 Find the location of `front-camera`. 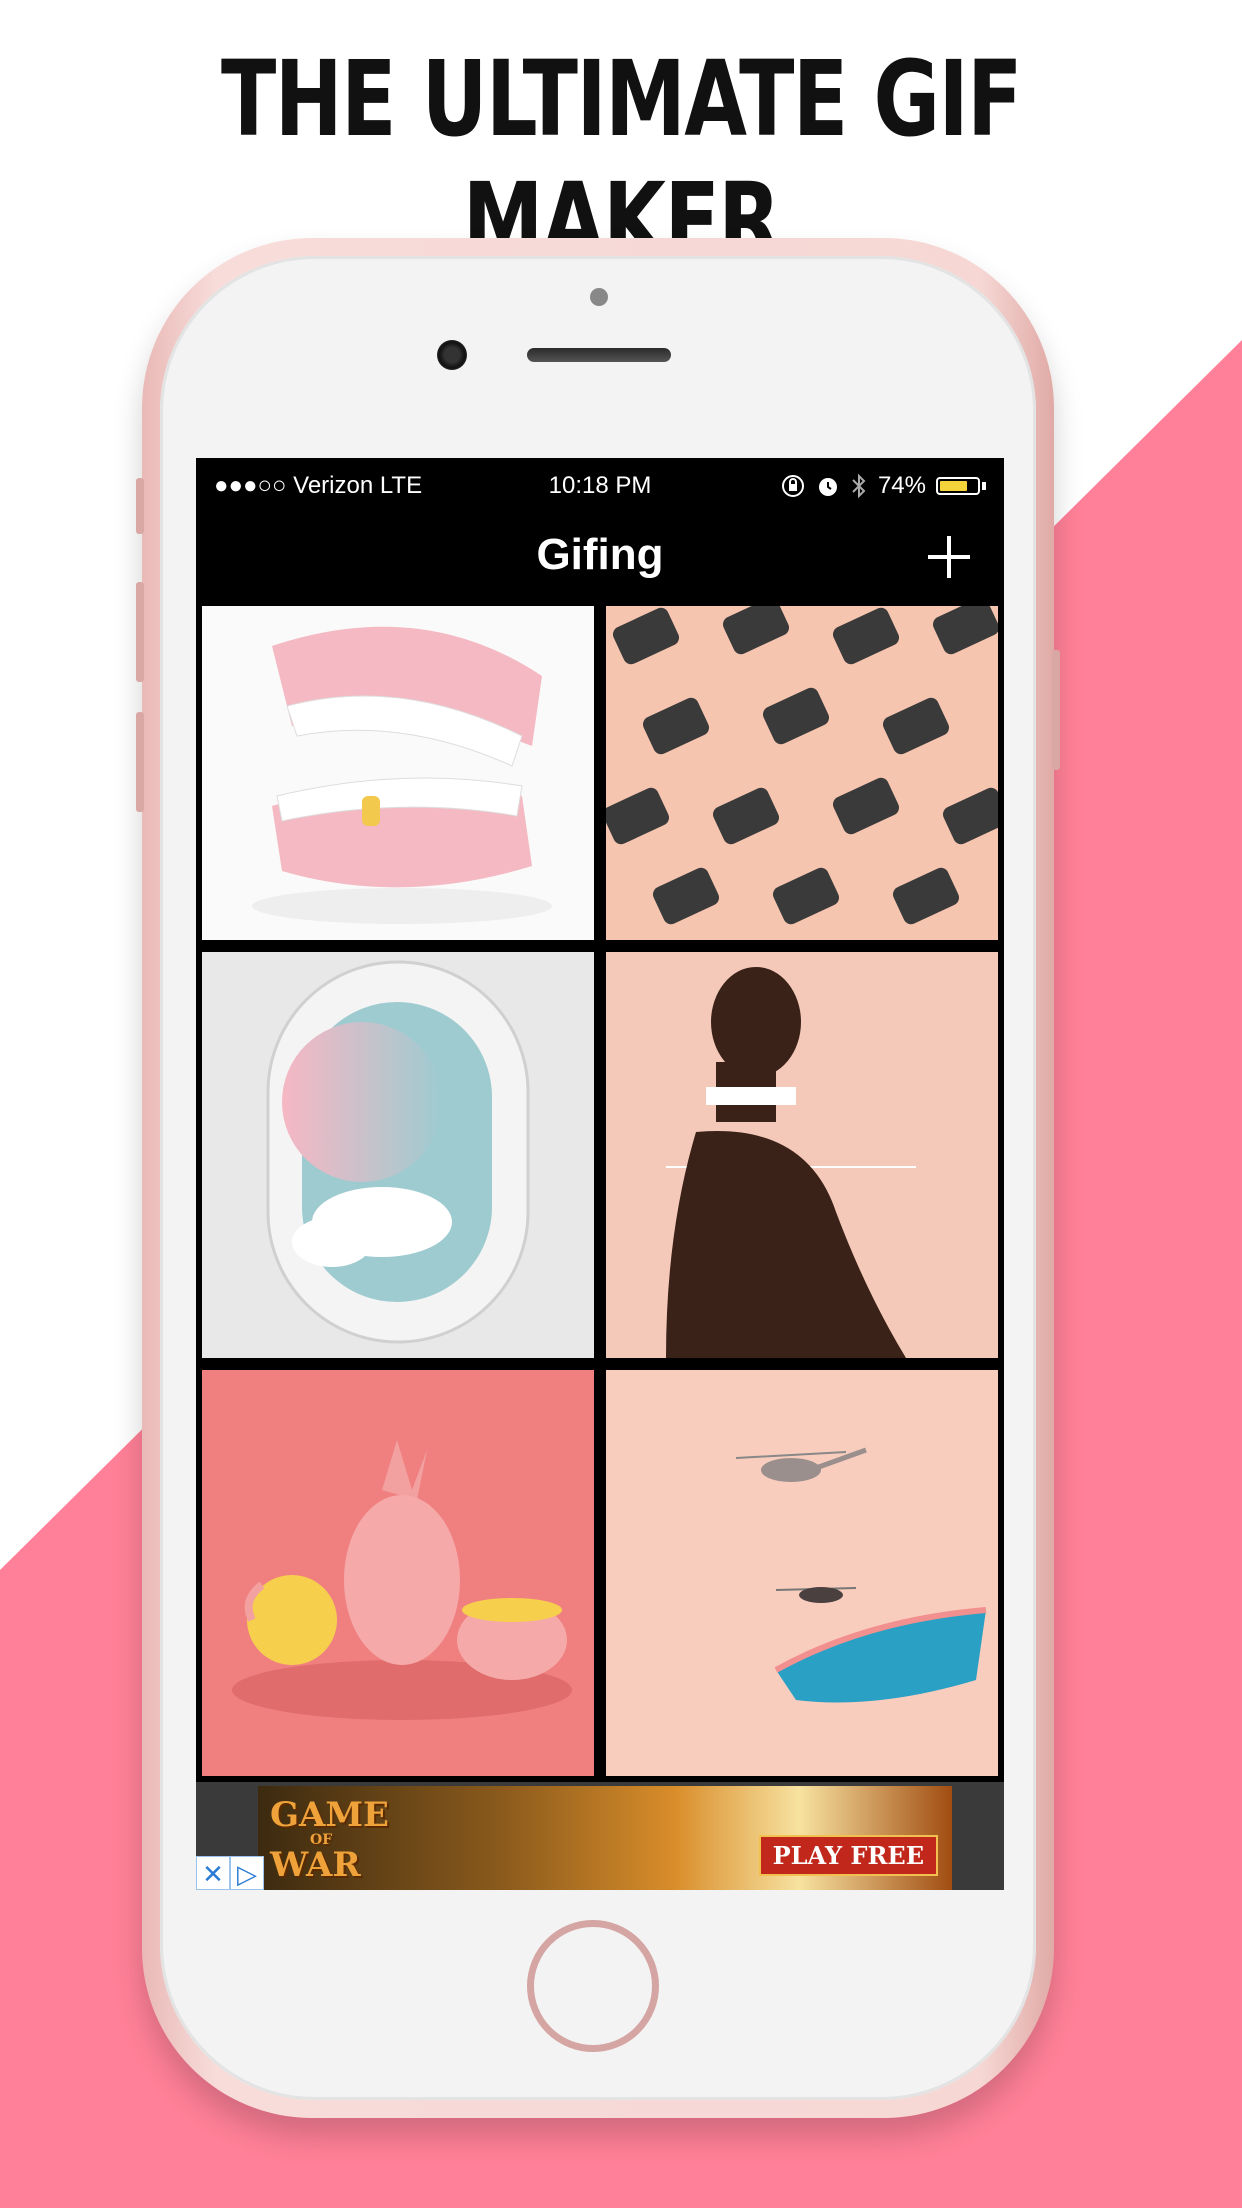

front-camera is located at coordinates (452, 355).